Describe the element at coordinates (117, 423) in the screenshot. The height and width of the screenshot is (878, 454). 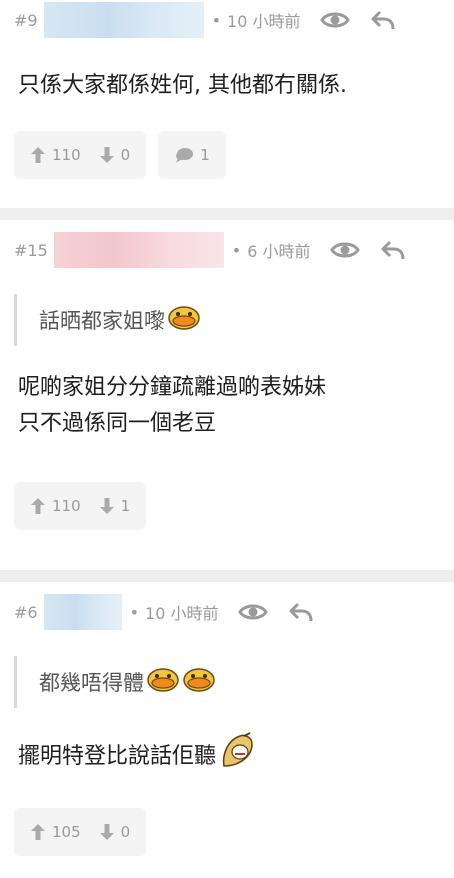
I see `comment-line: 只不過係同一個老豆` at that location.